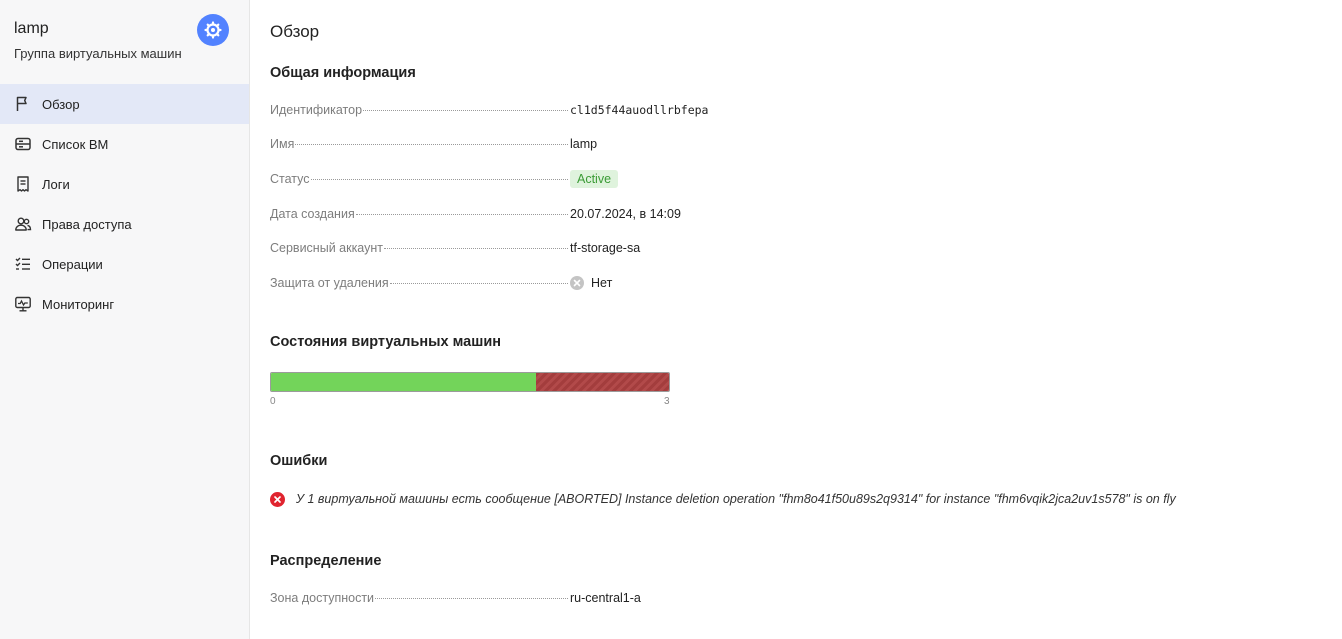 The width and height of the screenshot is (1342, 639). I want to click on vm-states-bar, so click(470, 382).